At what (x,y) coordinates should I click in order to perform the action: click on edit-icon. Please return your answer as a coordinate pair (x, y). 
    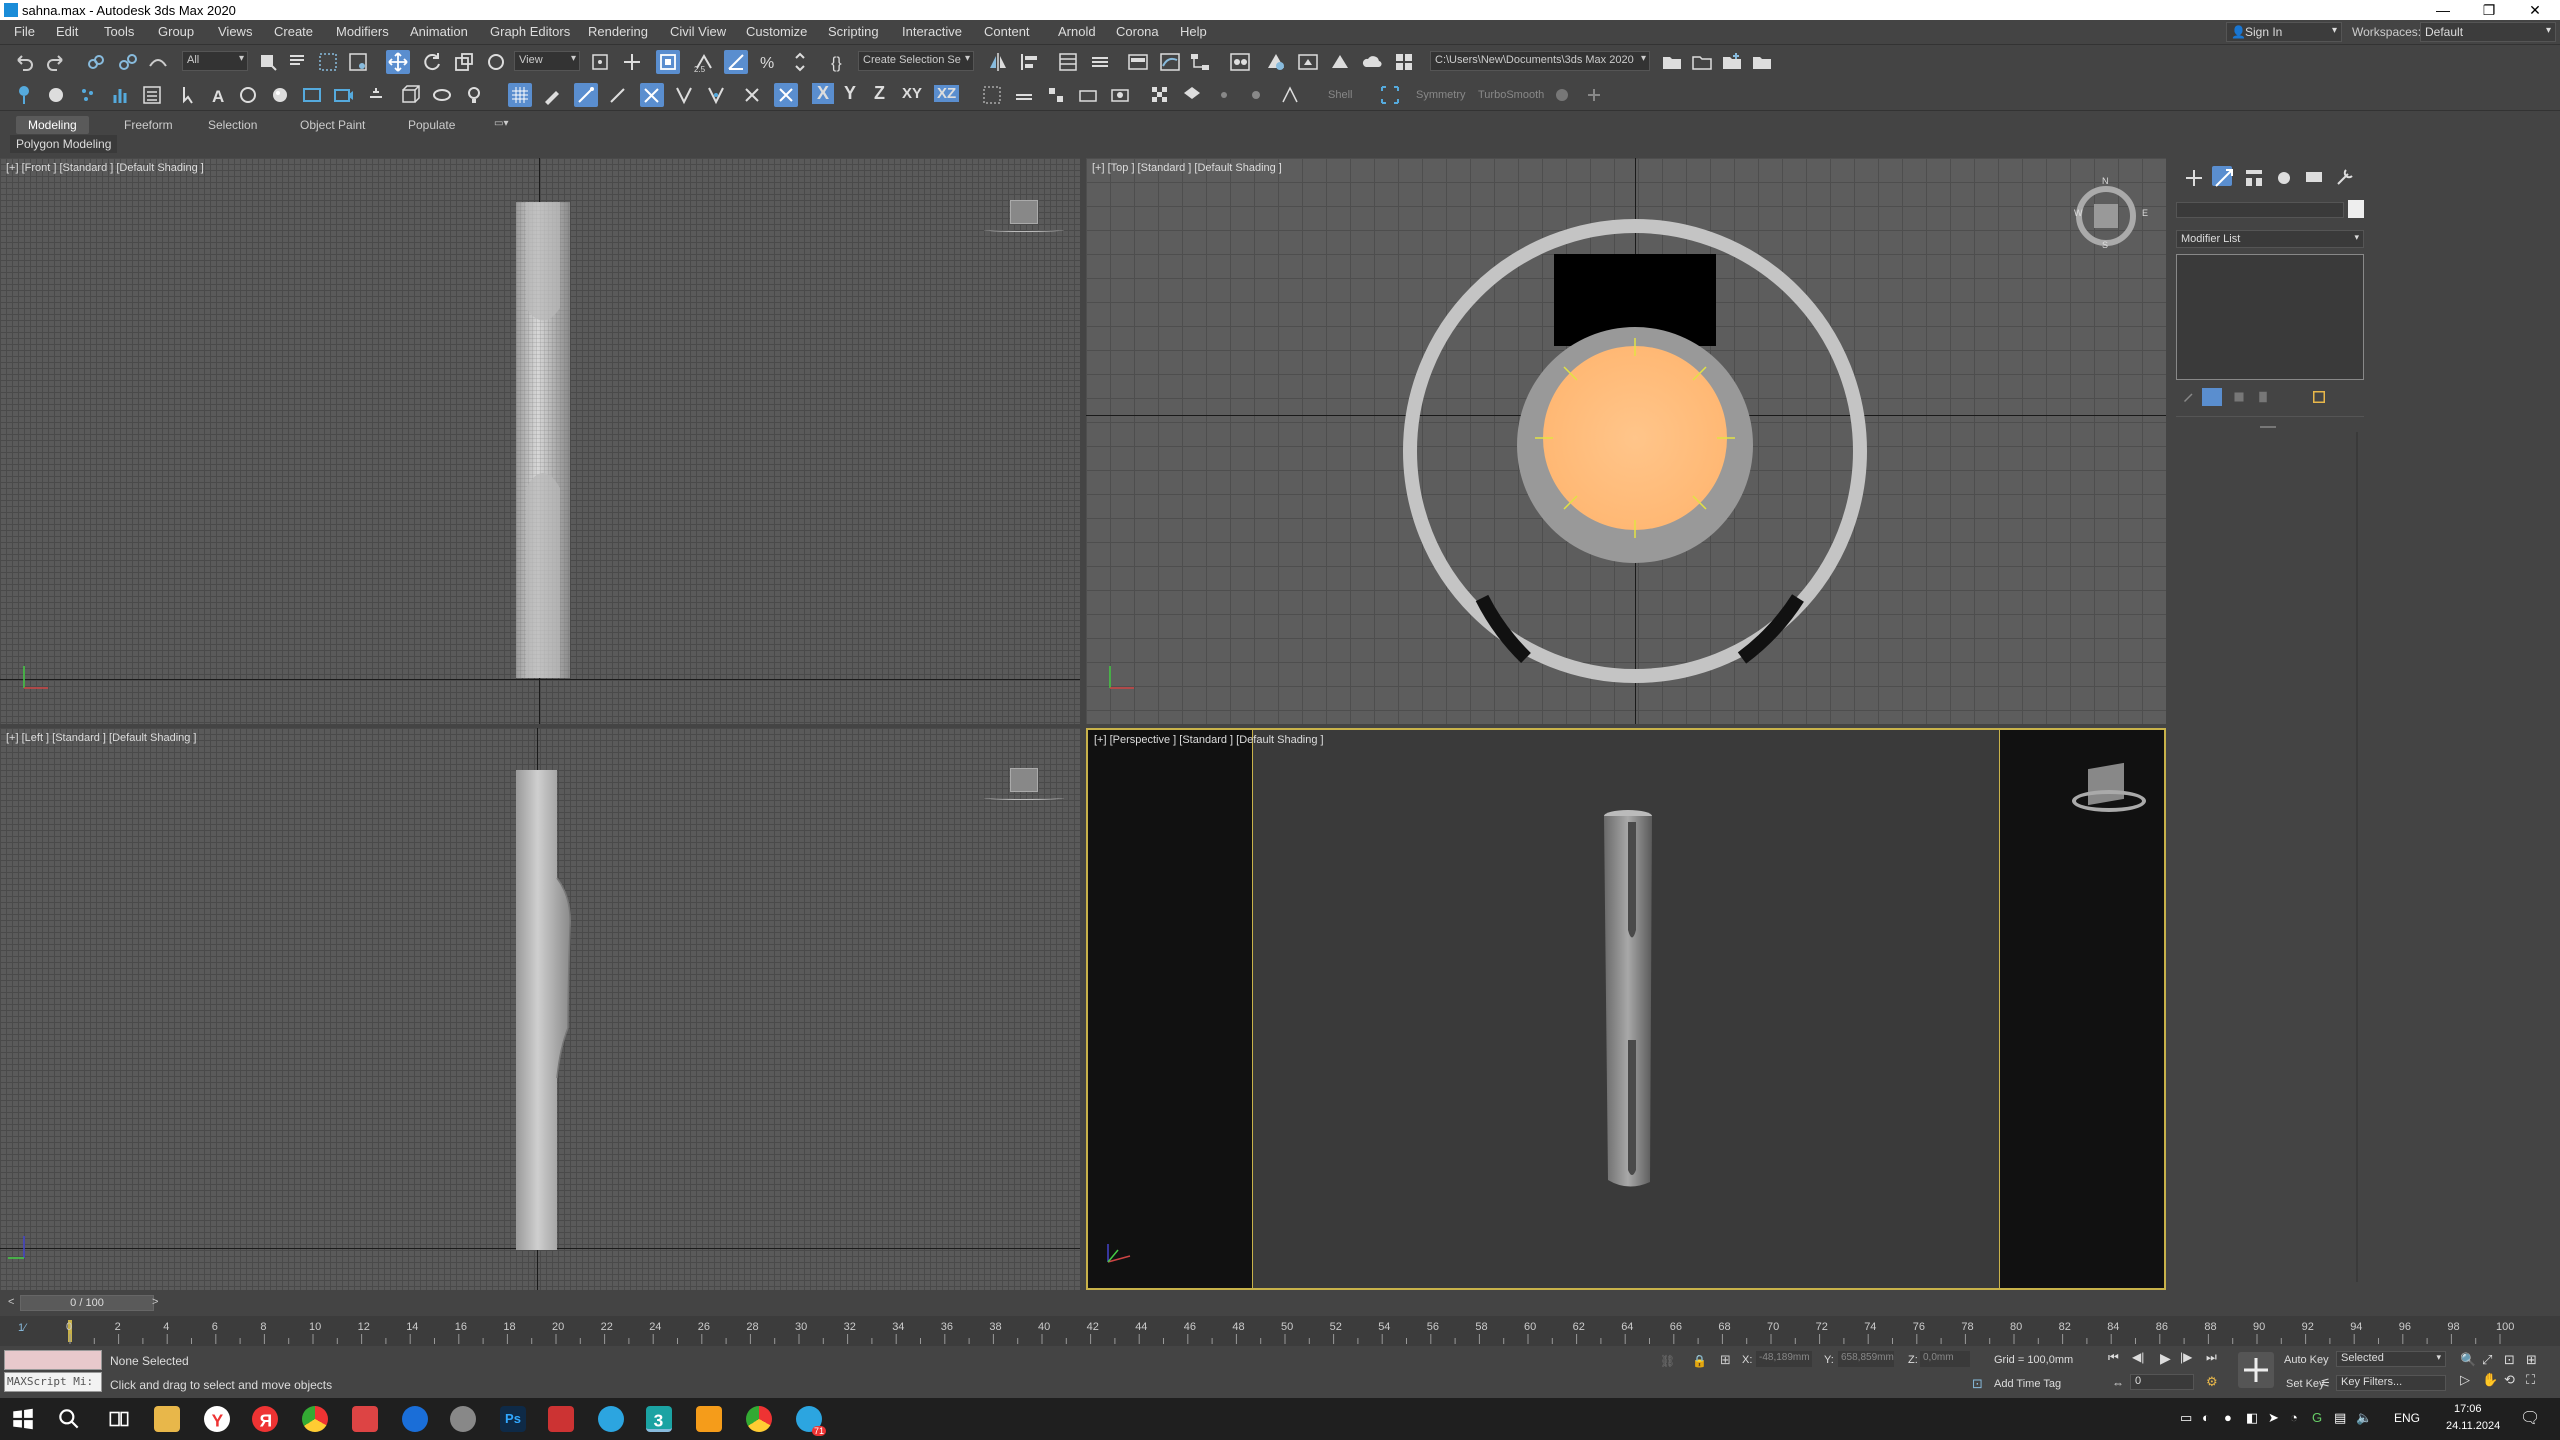
    Looking at the image, I should click on (552, 95).